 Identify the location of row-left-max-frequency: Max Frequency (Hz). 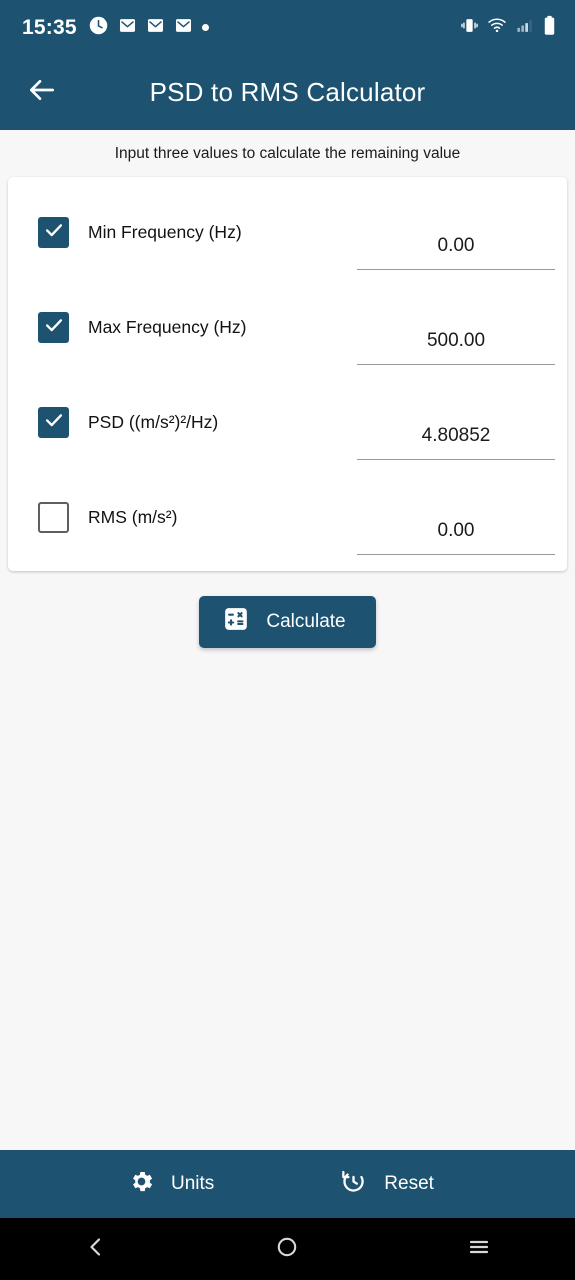
(182, 327).